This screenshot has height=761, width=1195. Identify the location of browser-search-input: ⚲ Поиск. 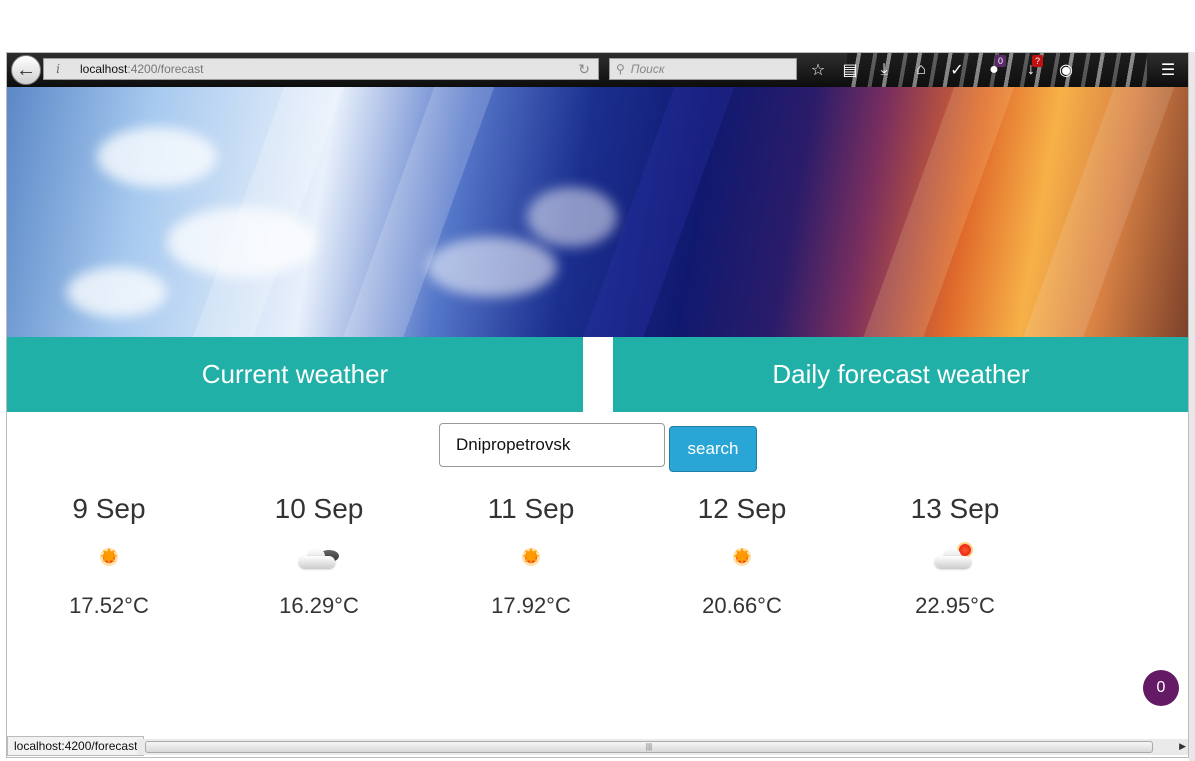
(703, 69).